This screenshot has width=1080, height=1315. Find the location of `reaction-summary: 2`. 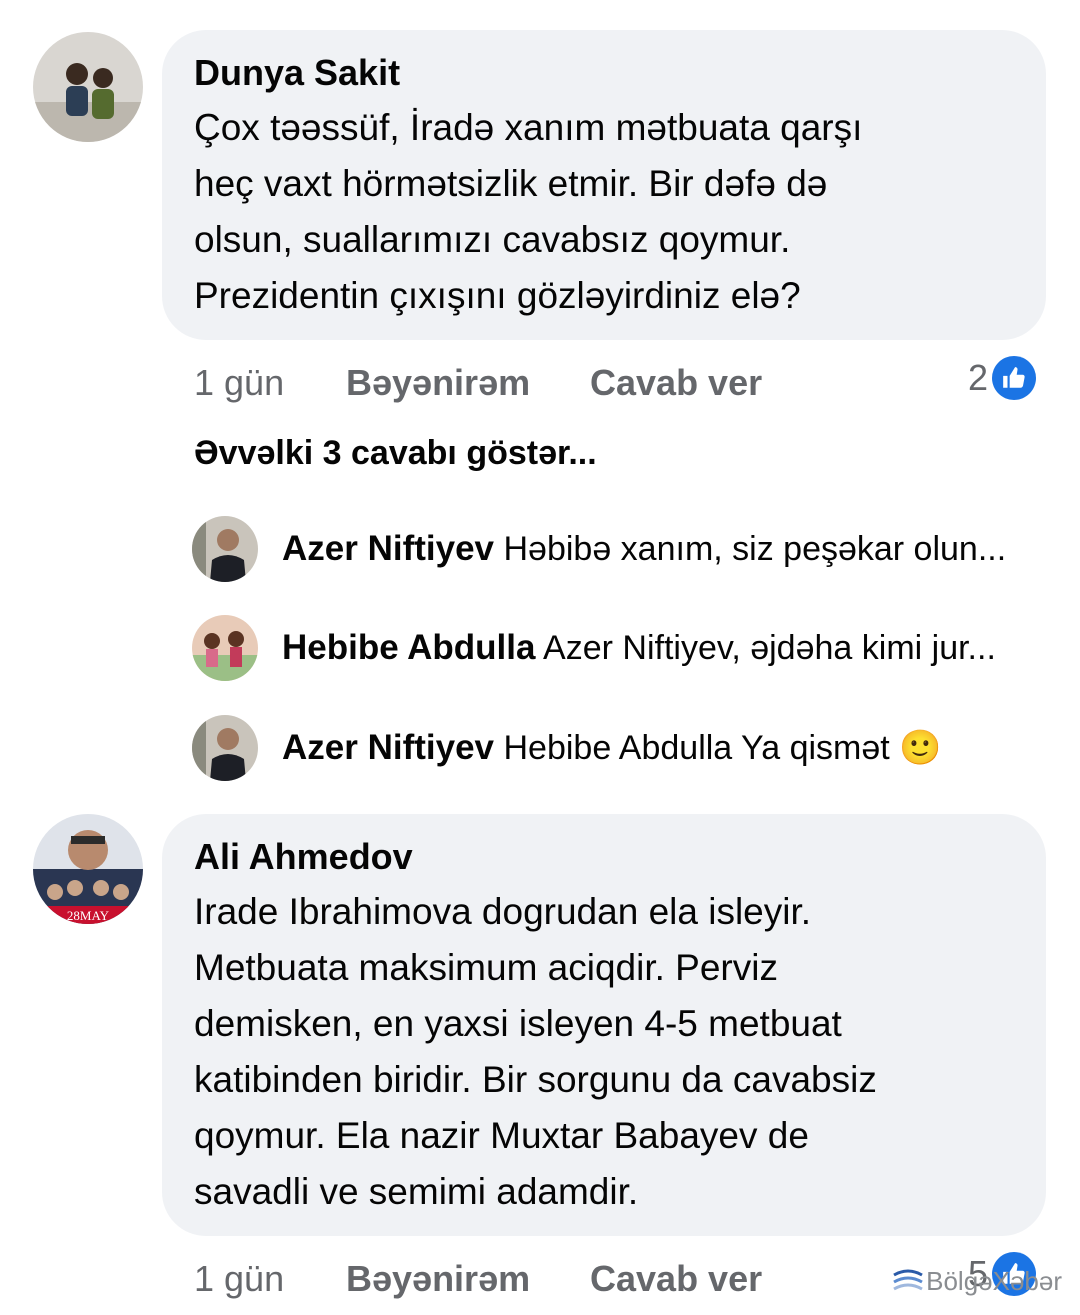

reaction-summary: 2 is located at coordinates (1002, 378).